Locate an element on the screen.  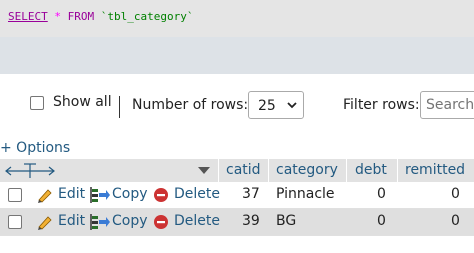
sort-caret-icon is located at coordinates (204, 171).